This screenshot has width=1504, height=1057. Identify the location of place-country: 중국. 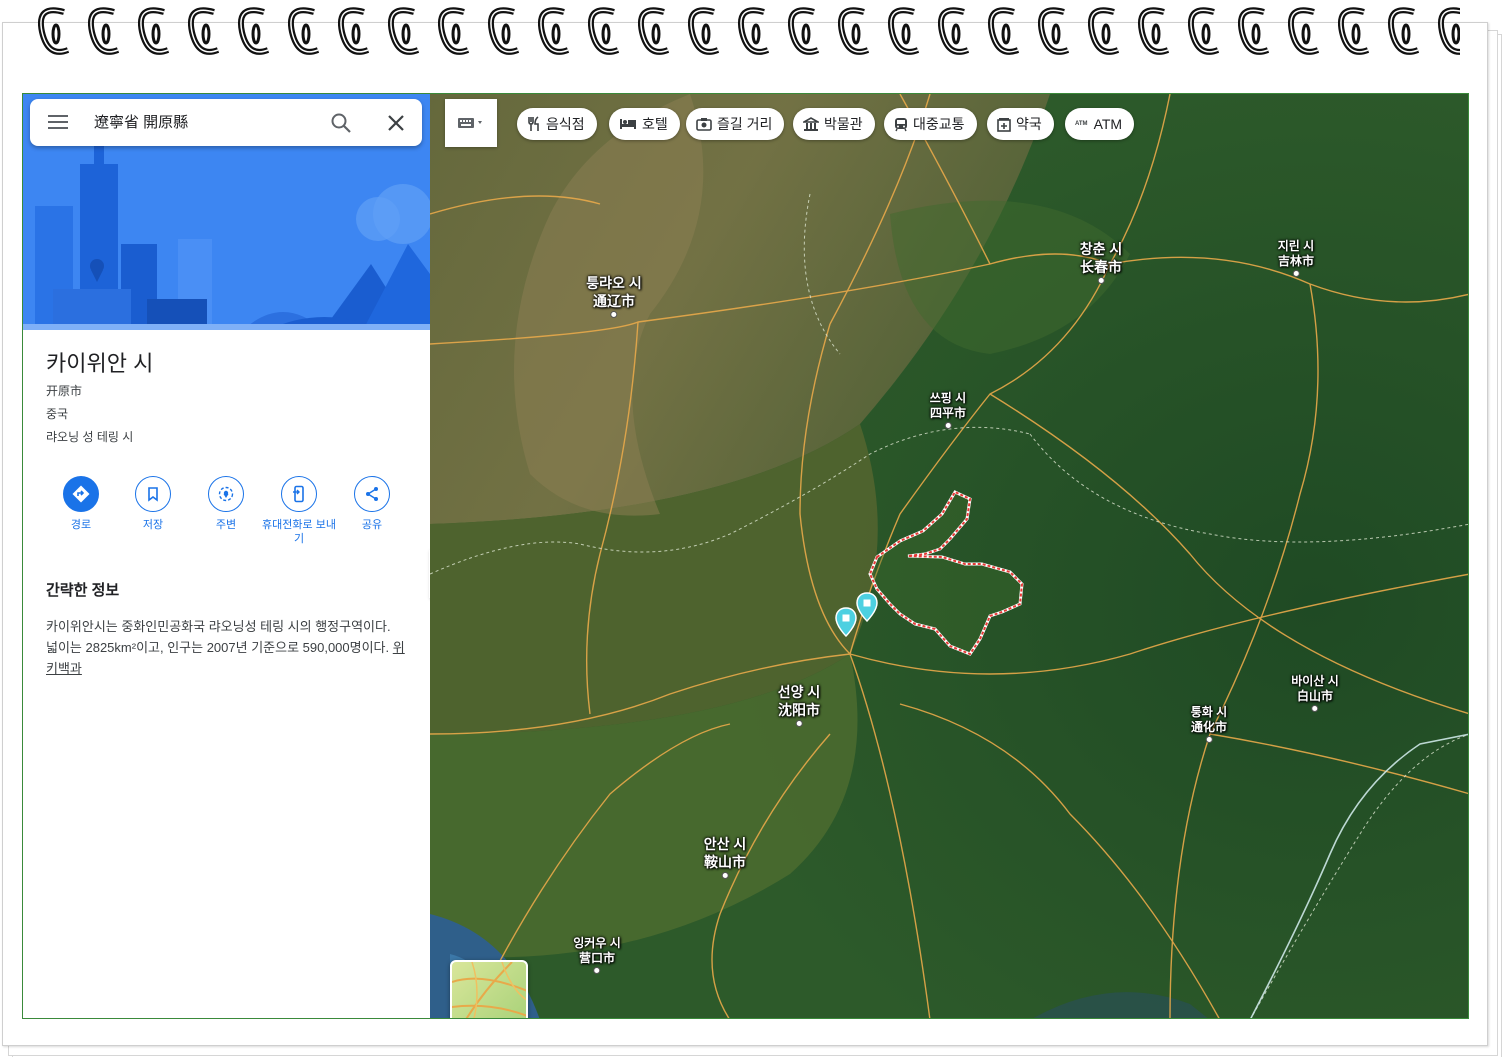
(57, 414).